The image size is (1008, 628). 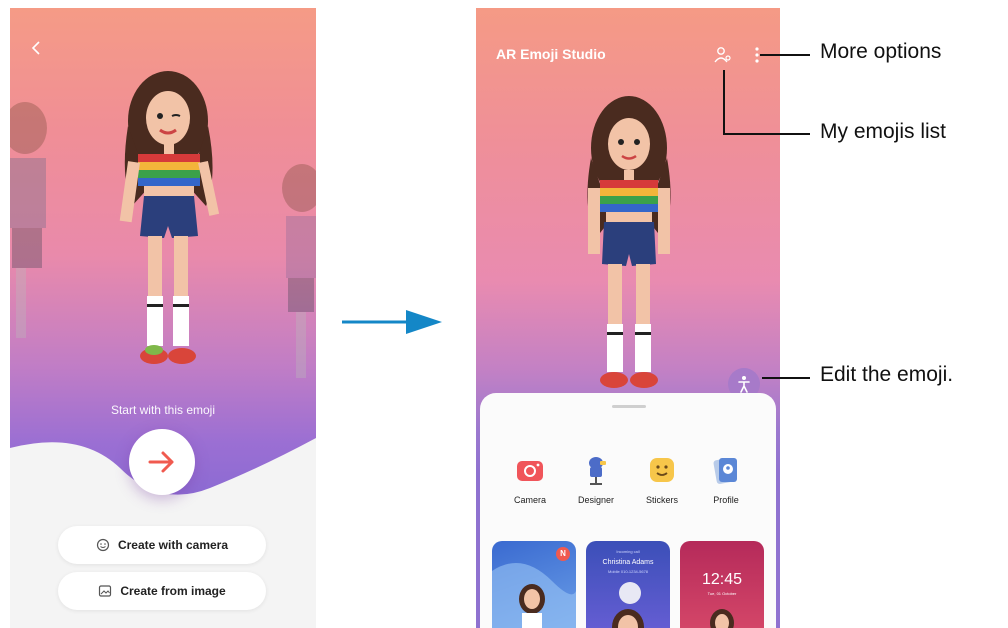 What do you see at coordinates (722, 618) in the screenshot?
I see `lock-avatar-image` at bounding box center [722, 618].